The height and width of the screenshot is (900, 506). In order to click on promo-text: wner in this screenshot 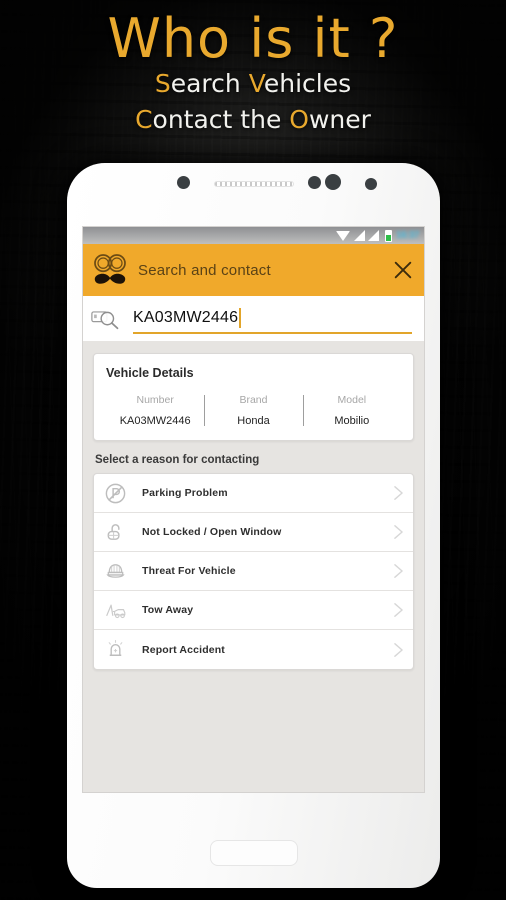, I will do `click(339, 119)`.